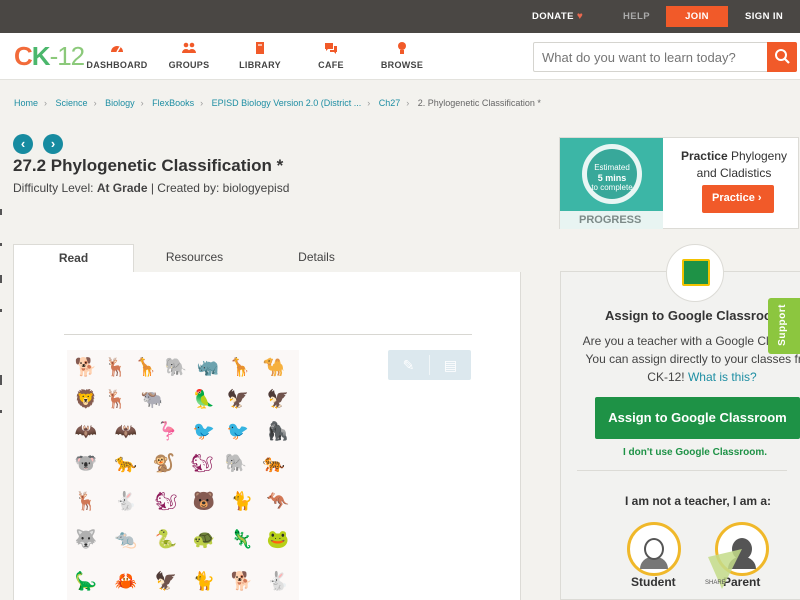 The image size is (800, 600). I want to click on gc-title: Assign to Google Classroom, so click(694, 315).